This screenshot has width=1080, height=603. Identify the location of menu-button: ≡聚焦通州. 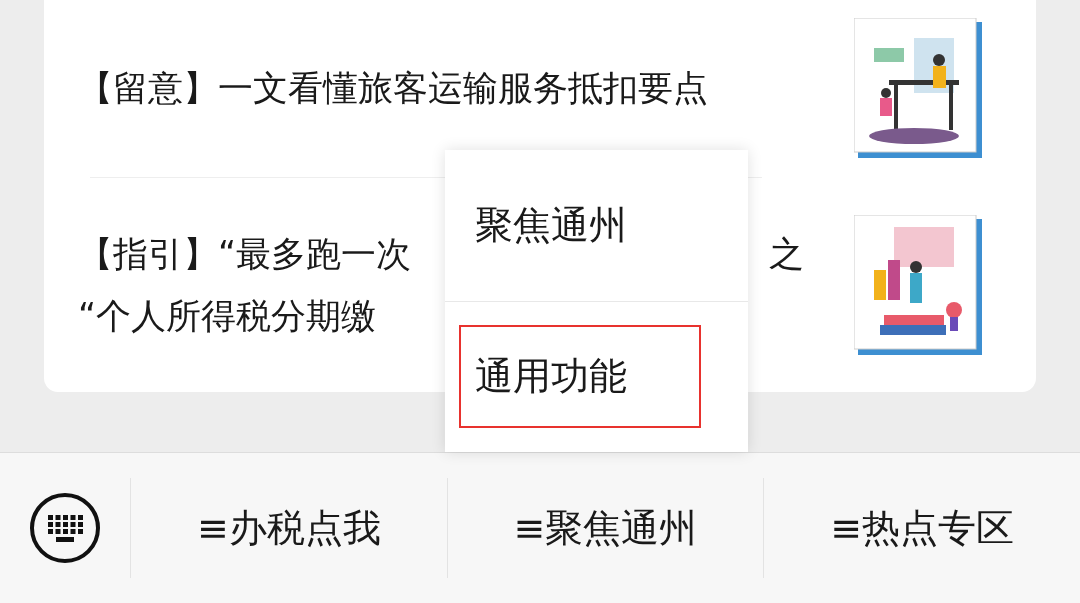
(605, 528).